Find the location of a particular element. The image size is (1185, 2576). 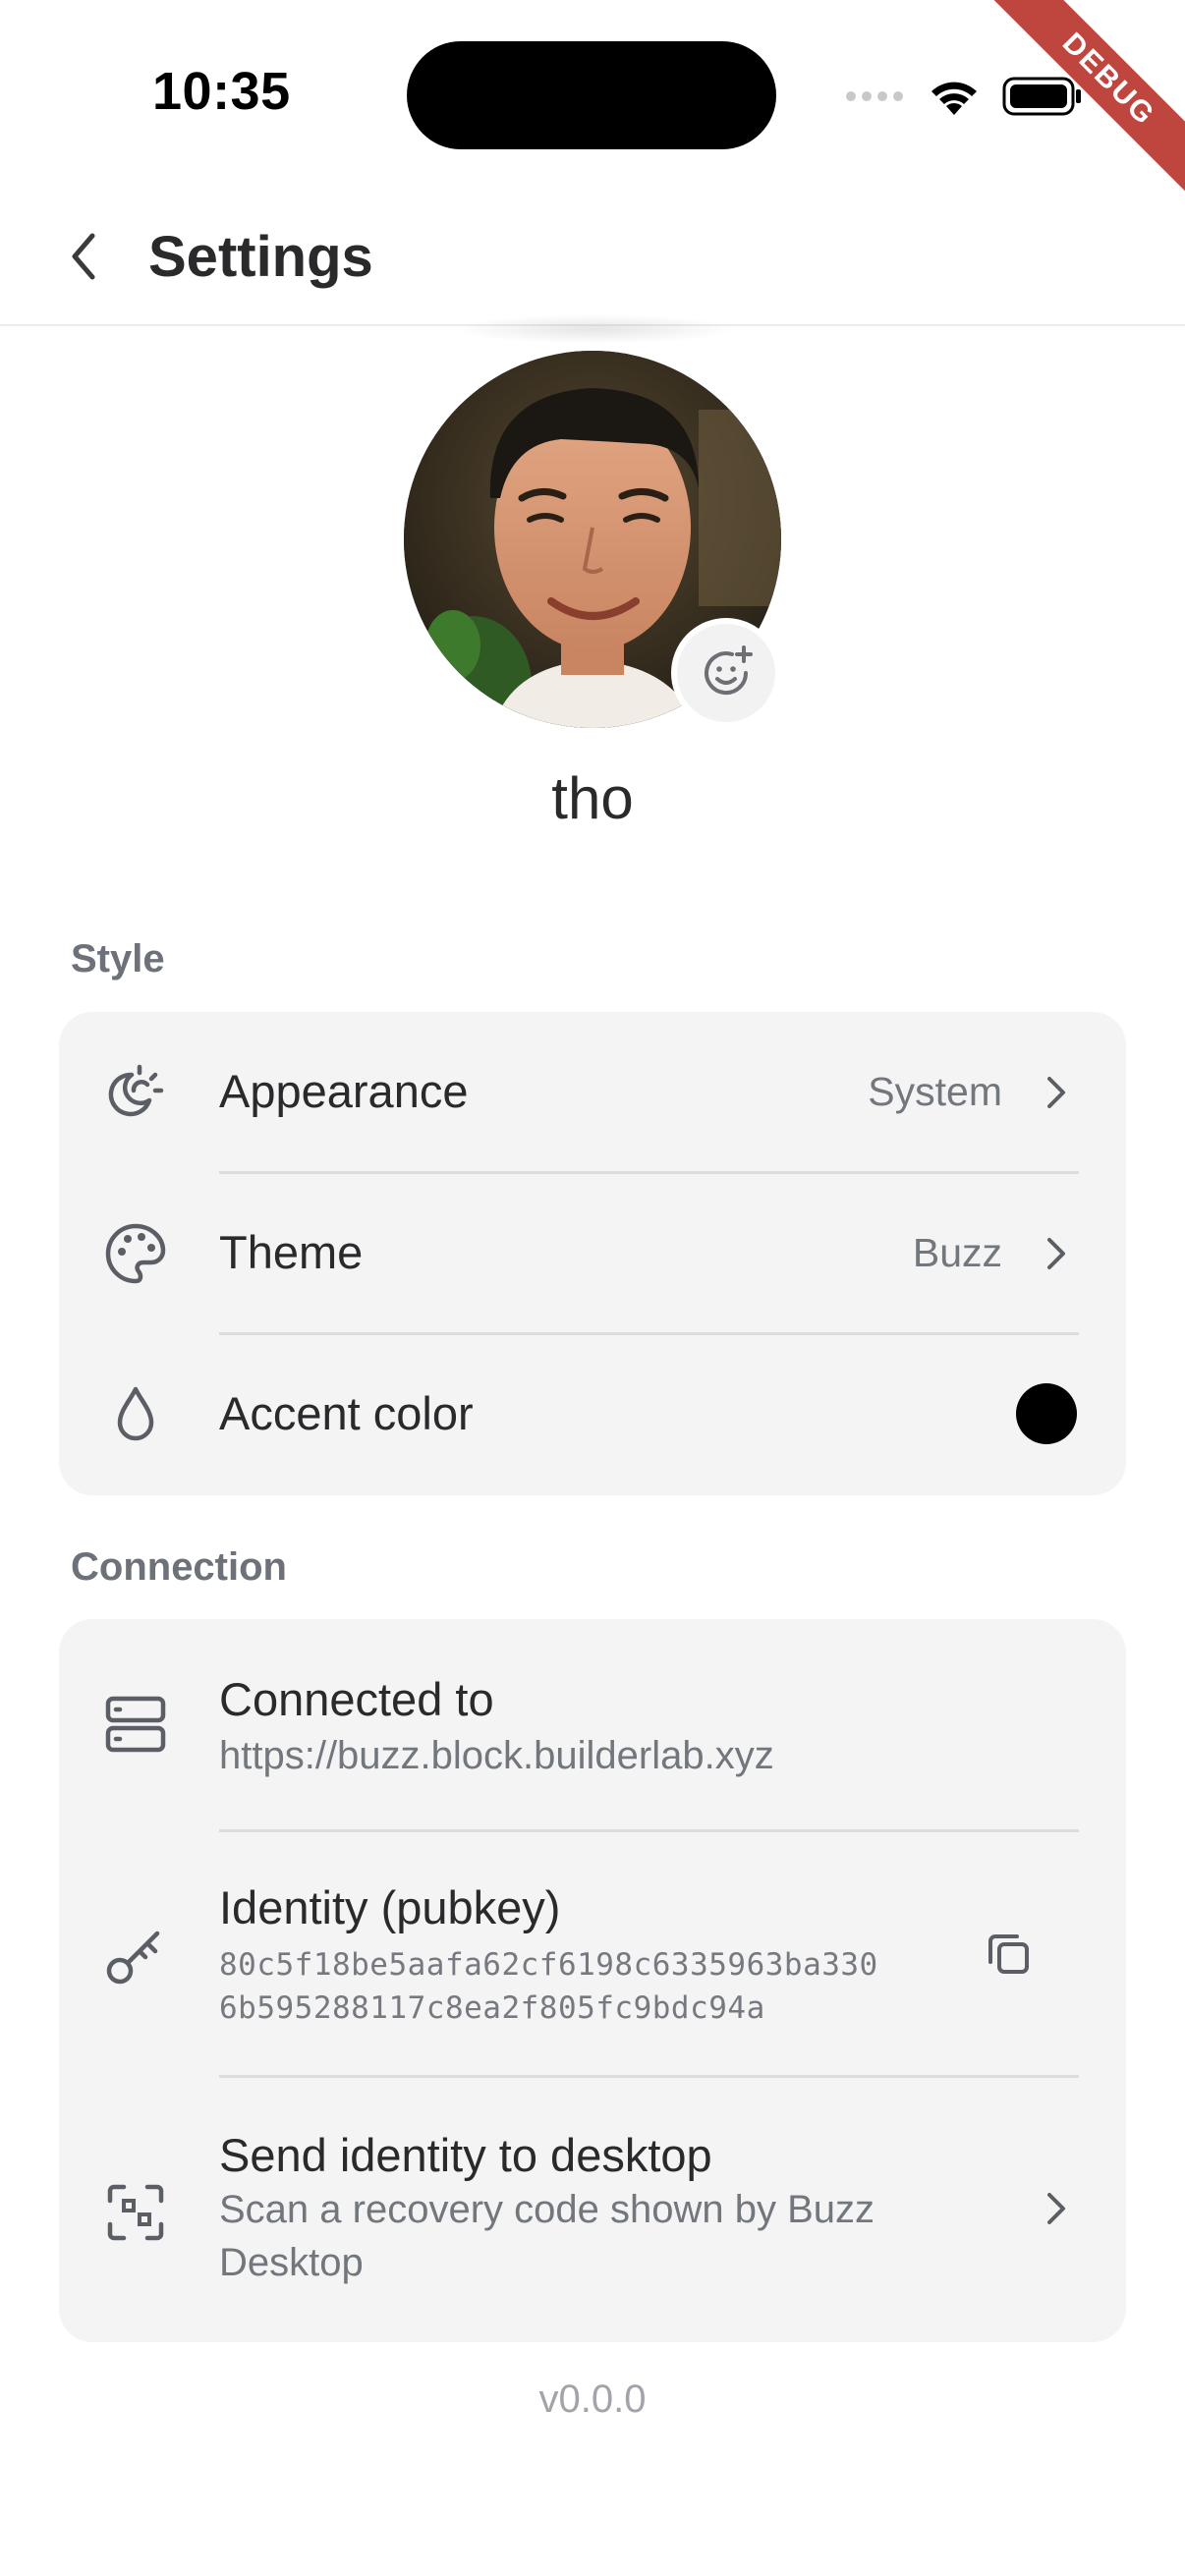

pubkey-line-2: 6b595288117c8ea2f805fc9bdc94a is located at coordinates (492, 2008).